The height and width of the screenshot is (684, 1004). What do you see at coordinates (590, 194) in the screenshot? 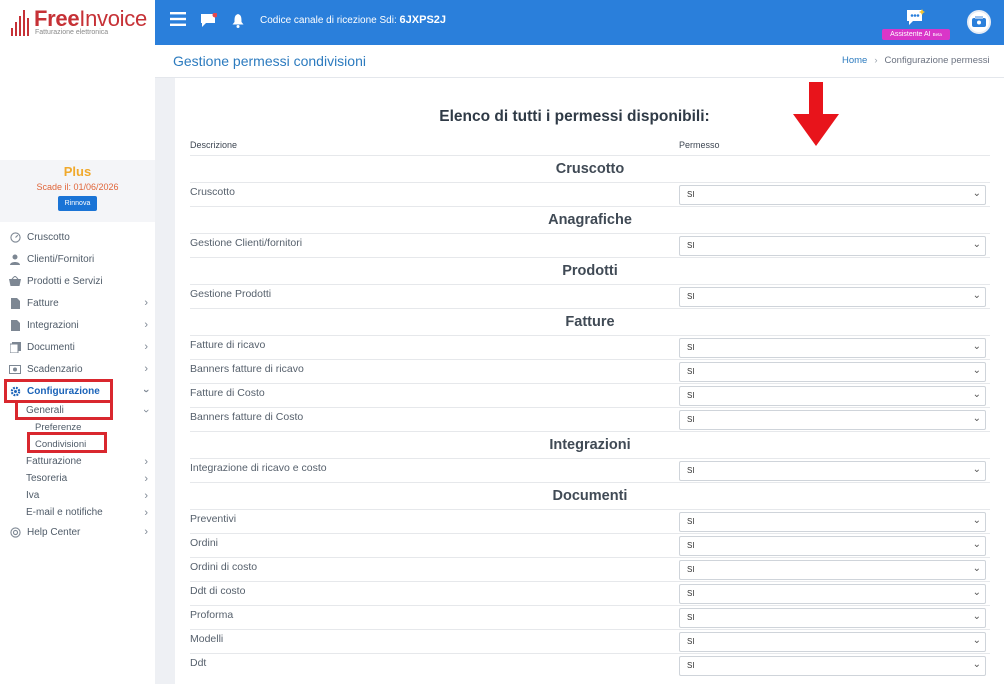
I see `permission-row: Cruscotto SI ⌄` at bounding box center [590, 194].